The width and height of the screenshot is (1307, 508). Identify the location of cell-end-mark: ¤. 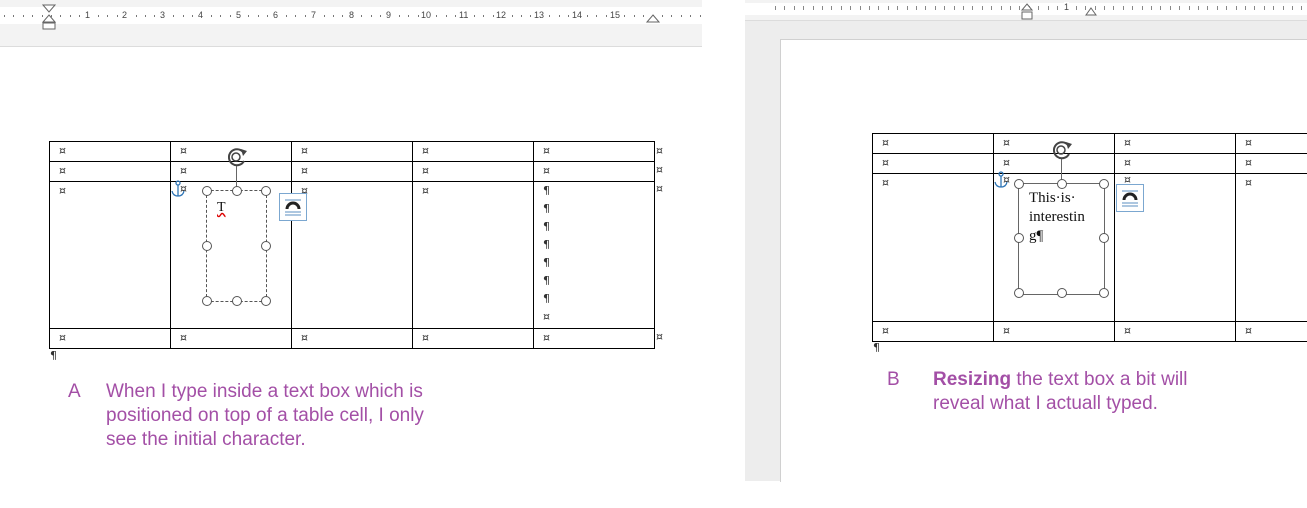
(183, 188).